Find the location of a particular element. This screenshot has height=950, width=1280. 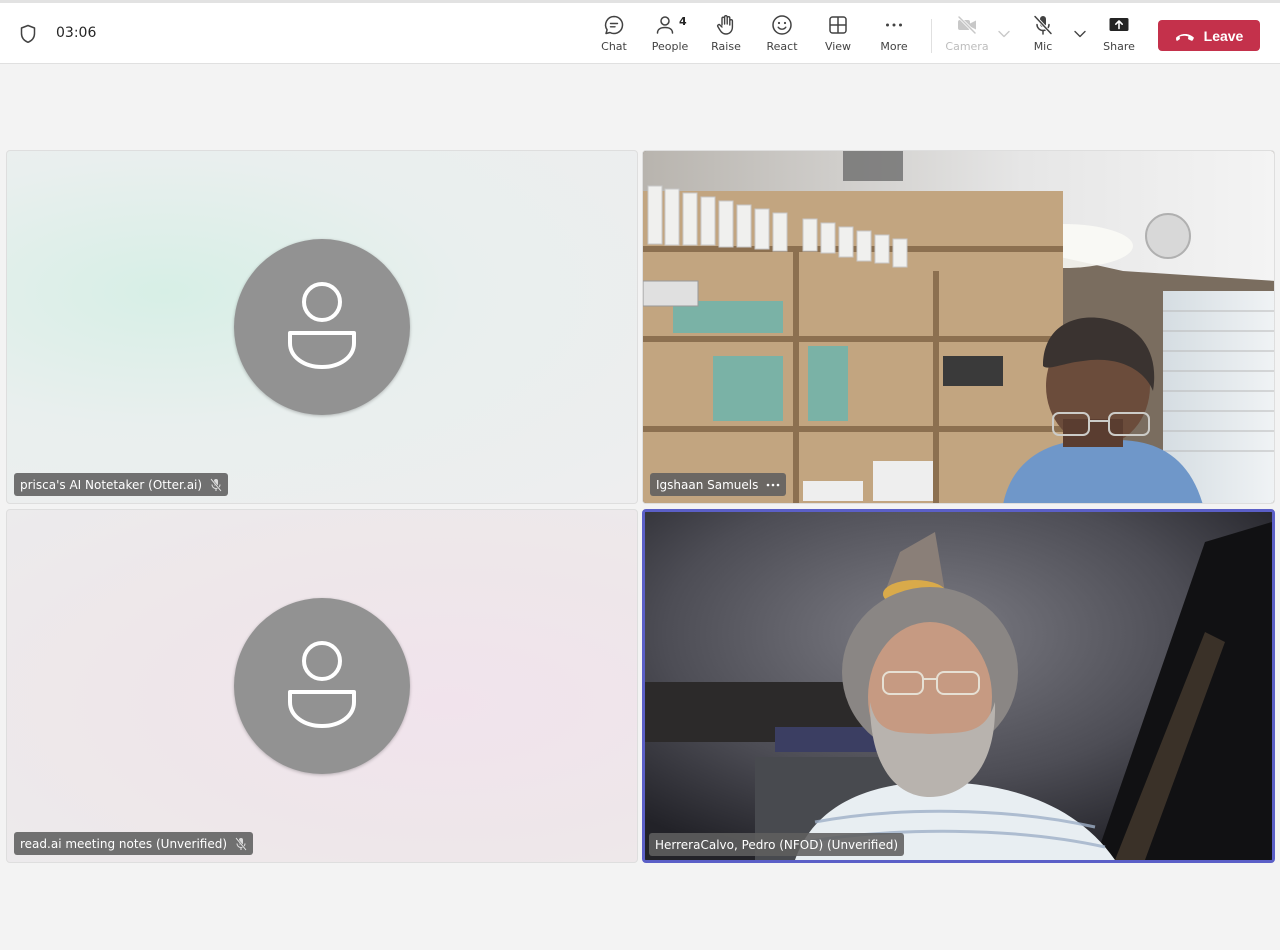

participant-name-tag: prisca's AI Notetaker (Otter.ai) is located at coordinates (121, 484).